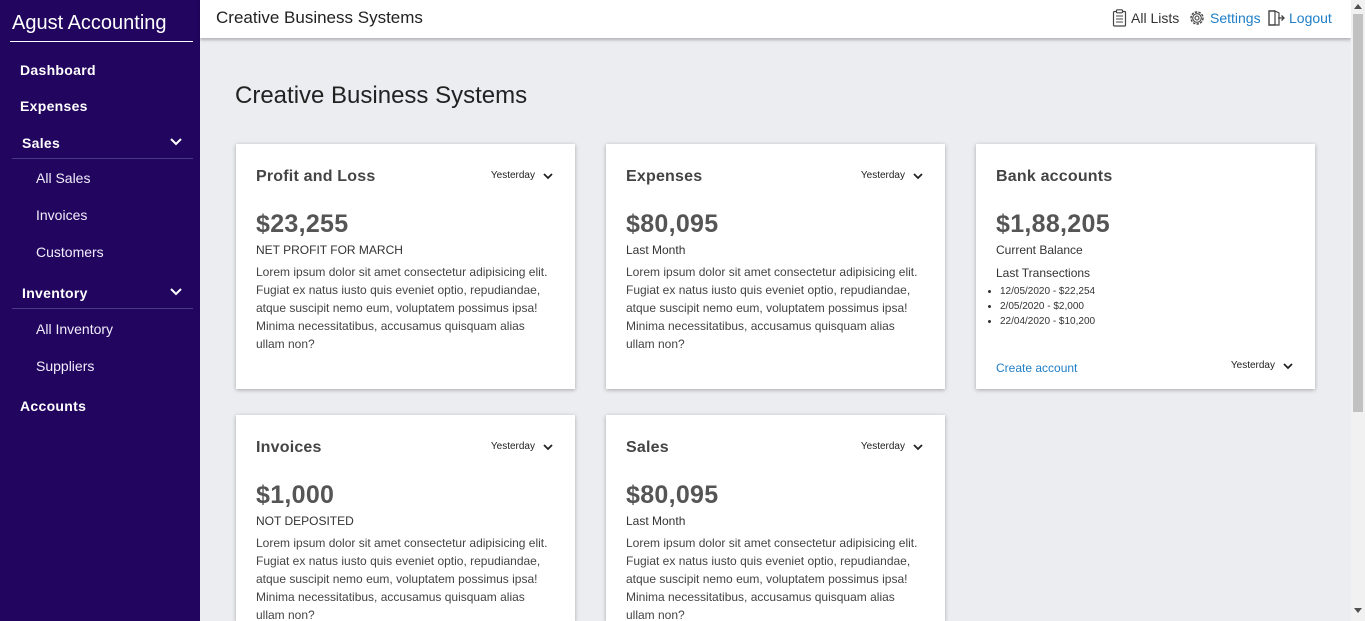 This screenshot has width=1365, height=621. What do you see at coordinates (1276, 18) in the screenshot?
I see `logout-icon` at bounding box center [1276, 18].